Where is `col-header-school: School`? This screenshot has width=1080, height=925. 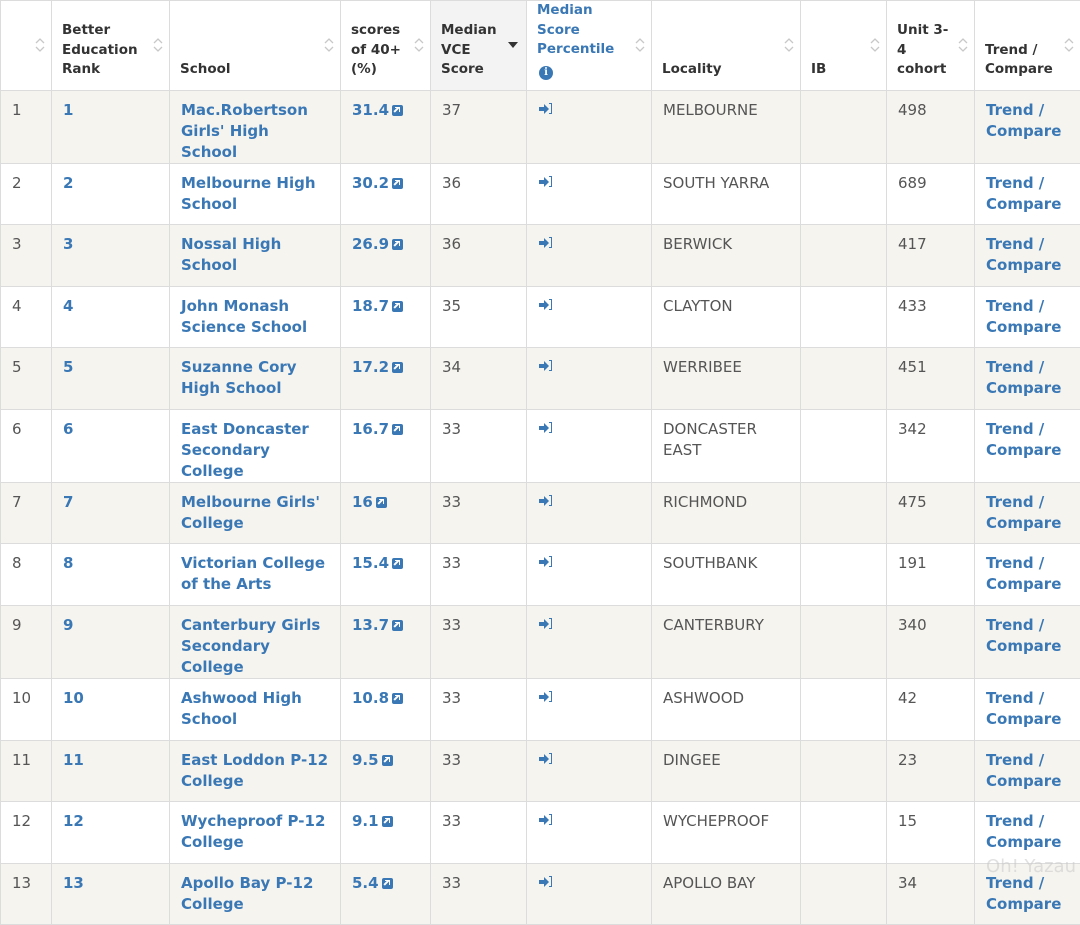
col-header-school: School is located at coordinates (255, 46).